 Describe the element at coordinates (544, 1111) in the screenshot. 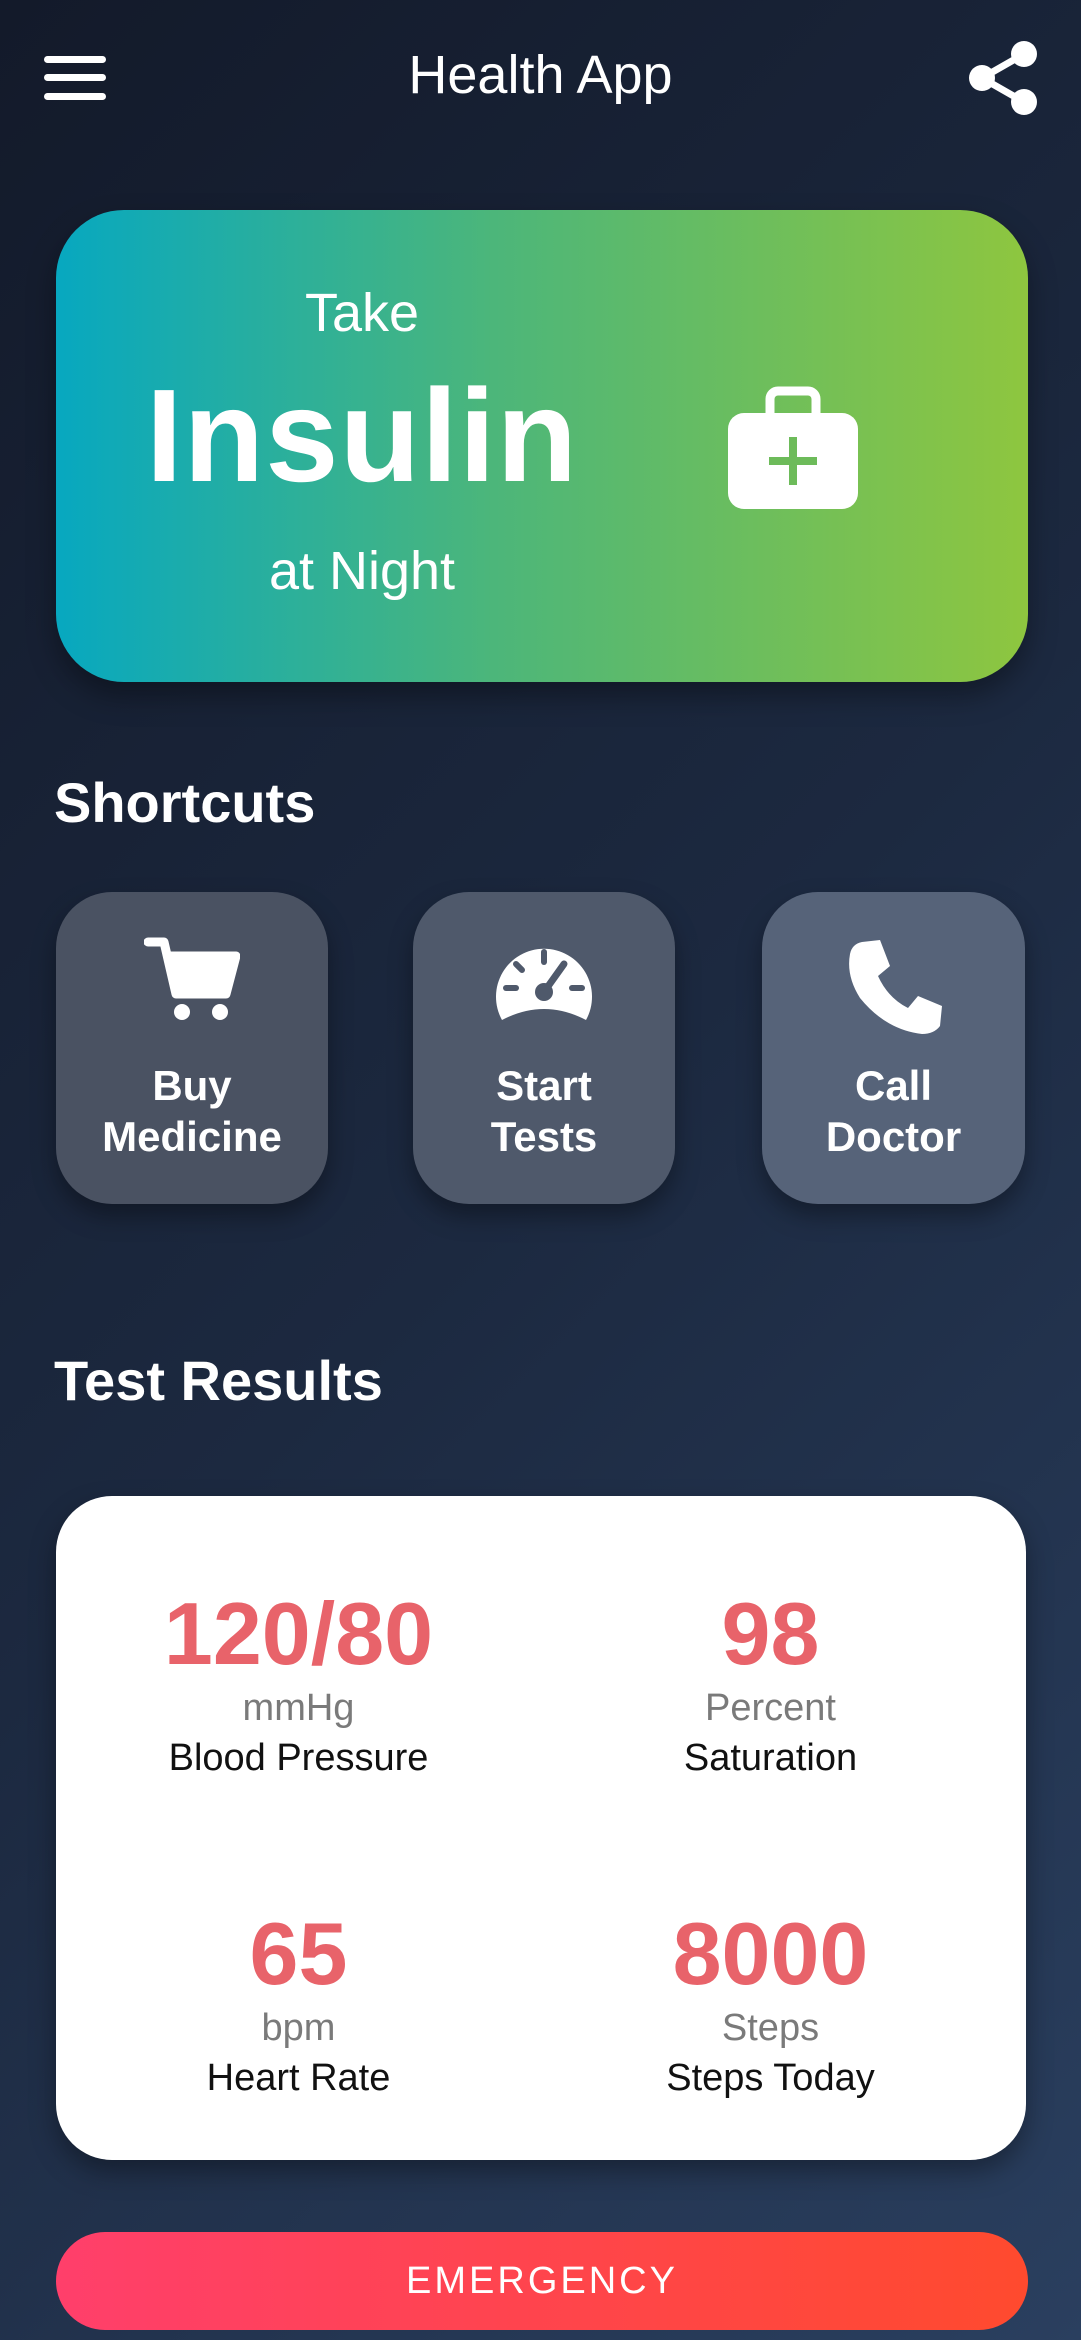

I see `shortcut-label: Start Tests` at that location.